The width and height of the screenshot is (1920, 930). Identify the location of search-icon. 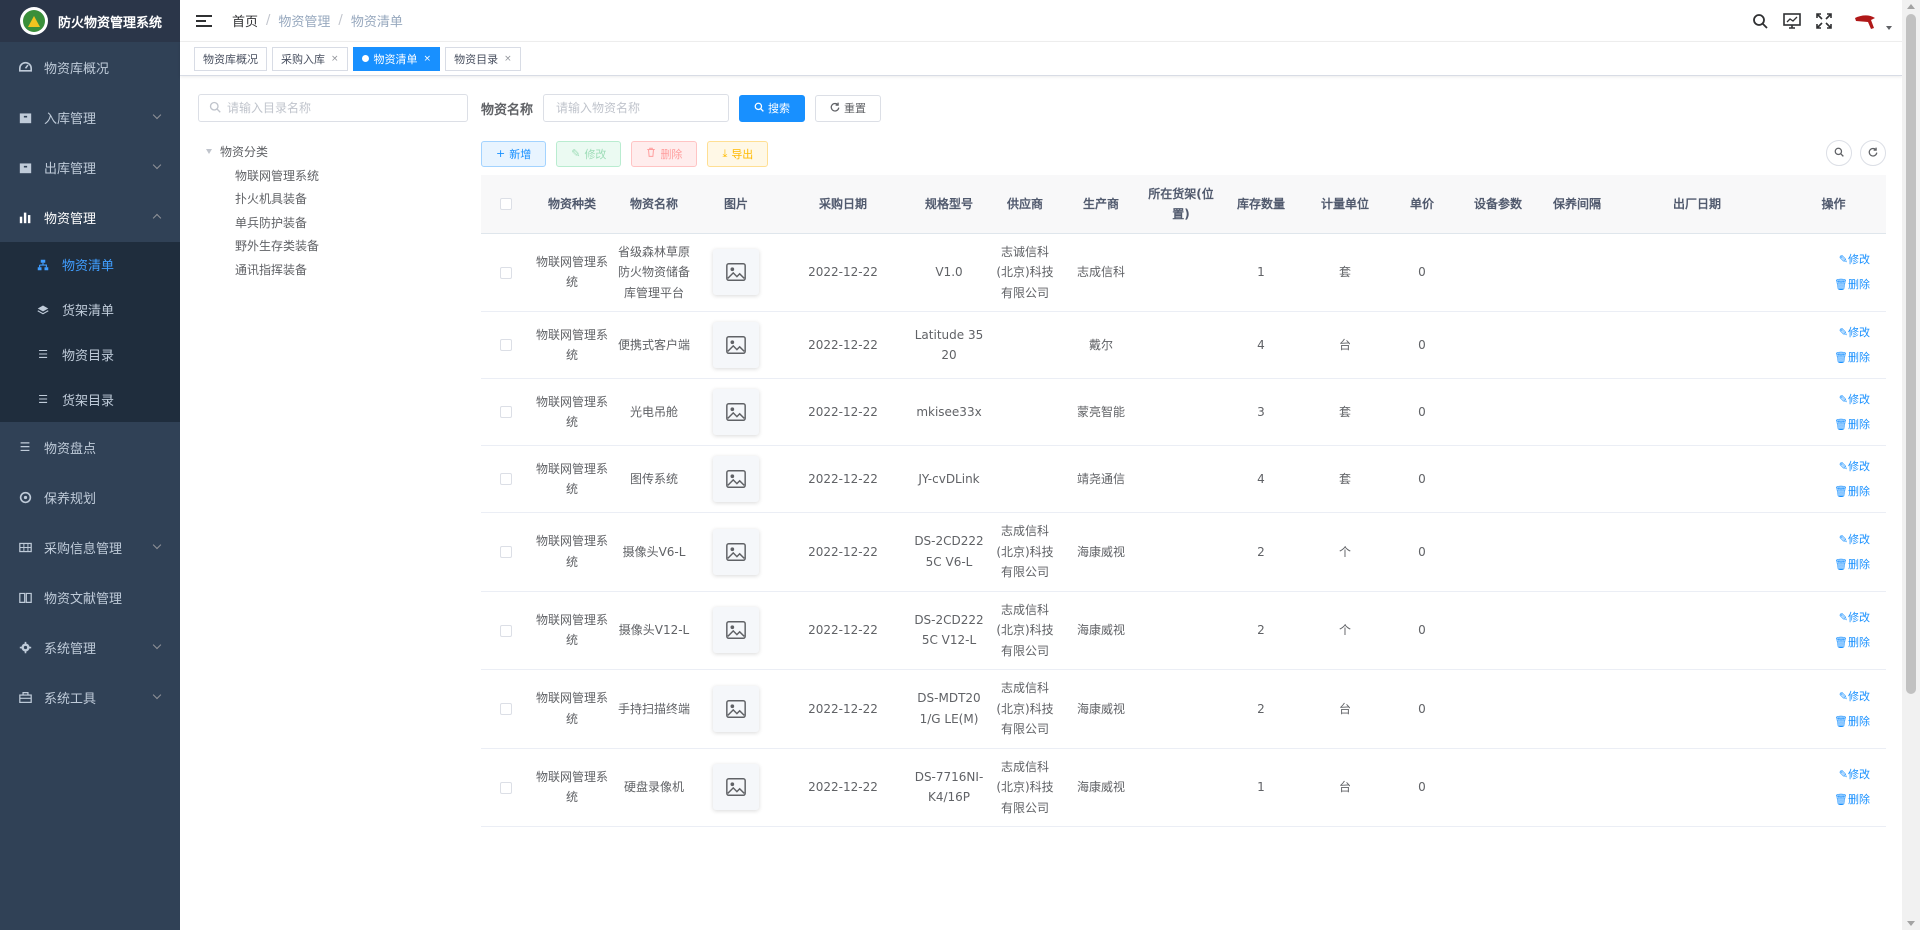
(1760, 21).